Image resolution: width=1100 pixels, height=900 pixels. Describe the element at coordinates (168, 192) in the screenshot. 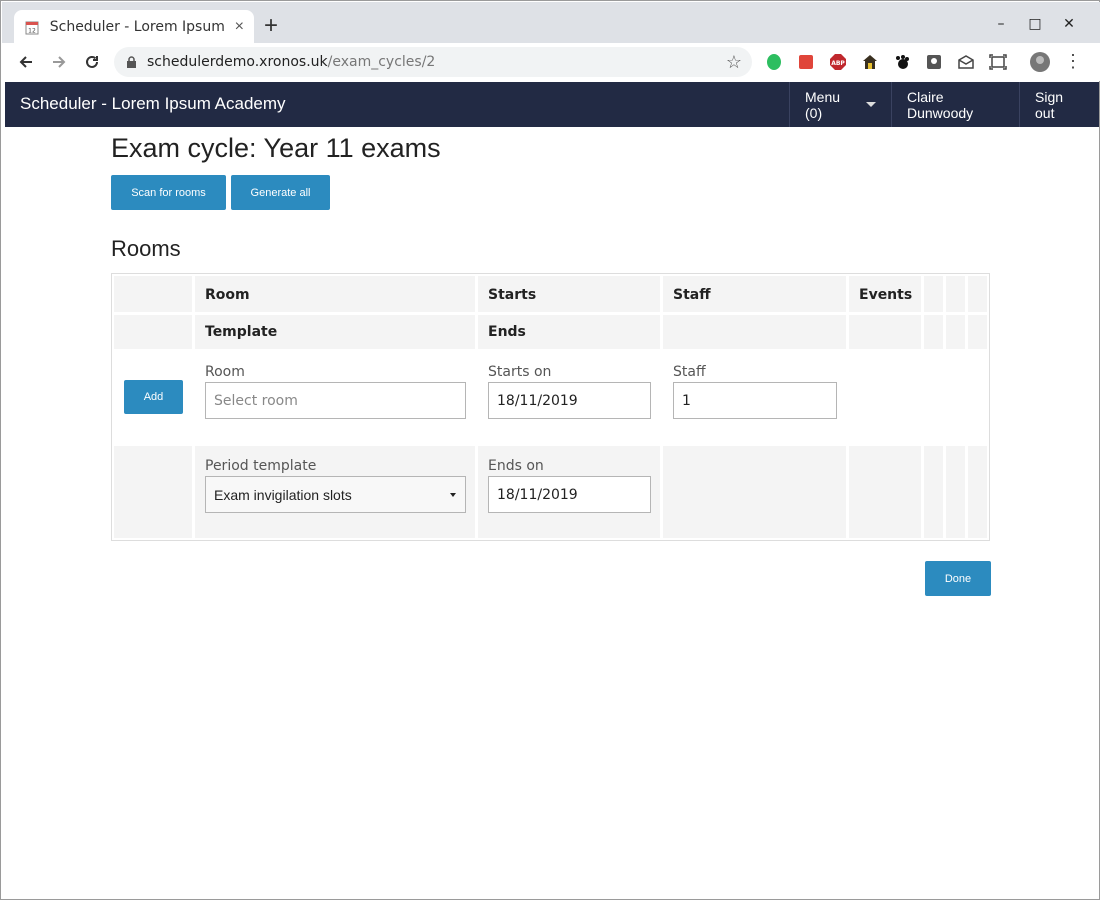

I see `scan-for-rooms-button: Scan for rooms` at that location.